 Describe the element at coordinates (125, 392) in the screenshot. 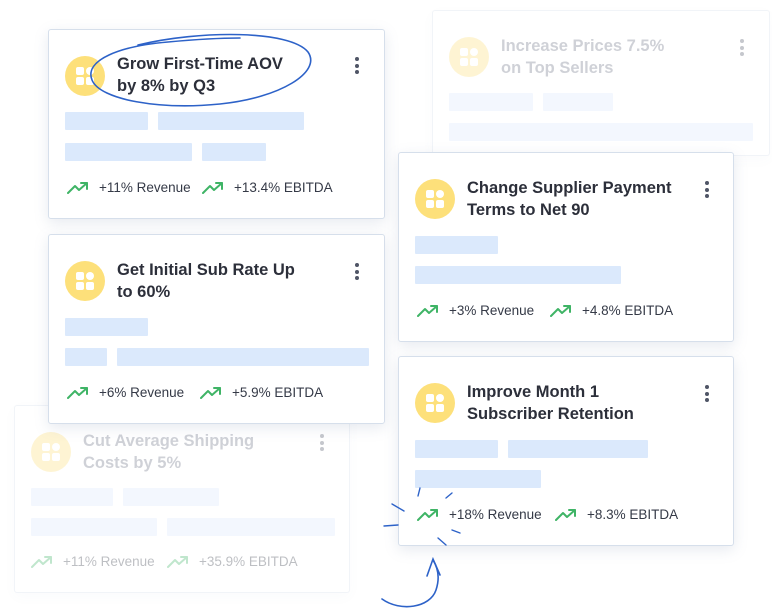

I see `revenue-metric: +6% Revenue` at that location.